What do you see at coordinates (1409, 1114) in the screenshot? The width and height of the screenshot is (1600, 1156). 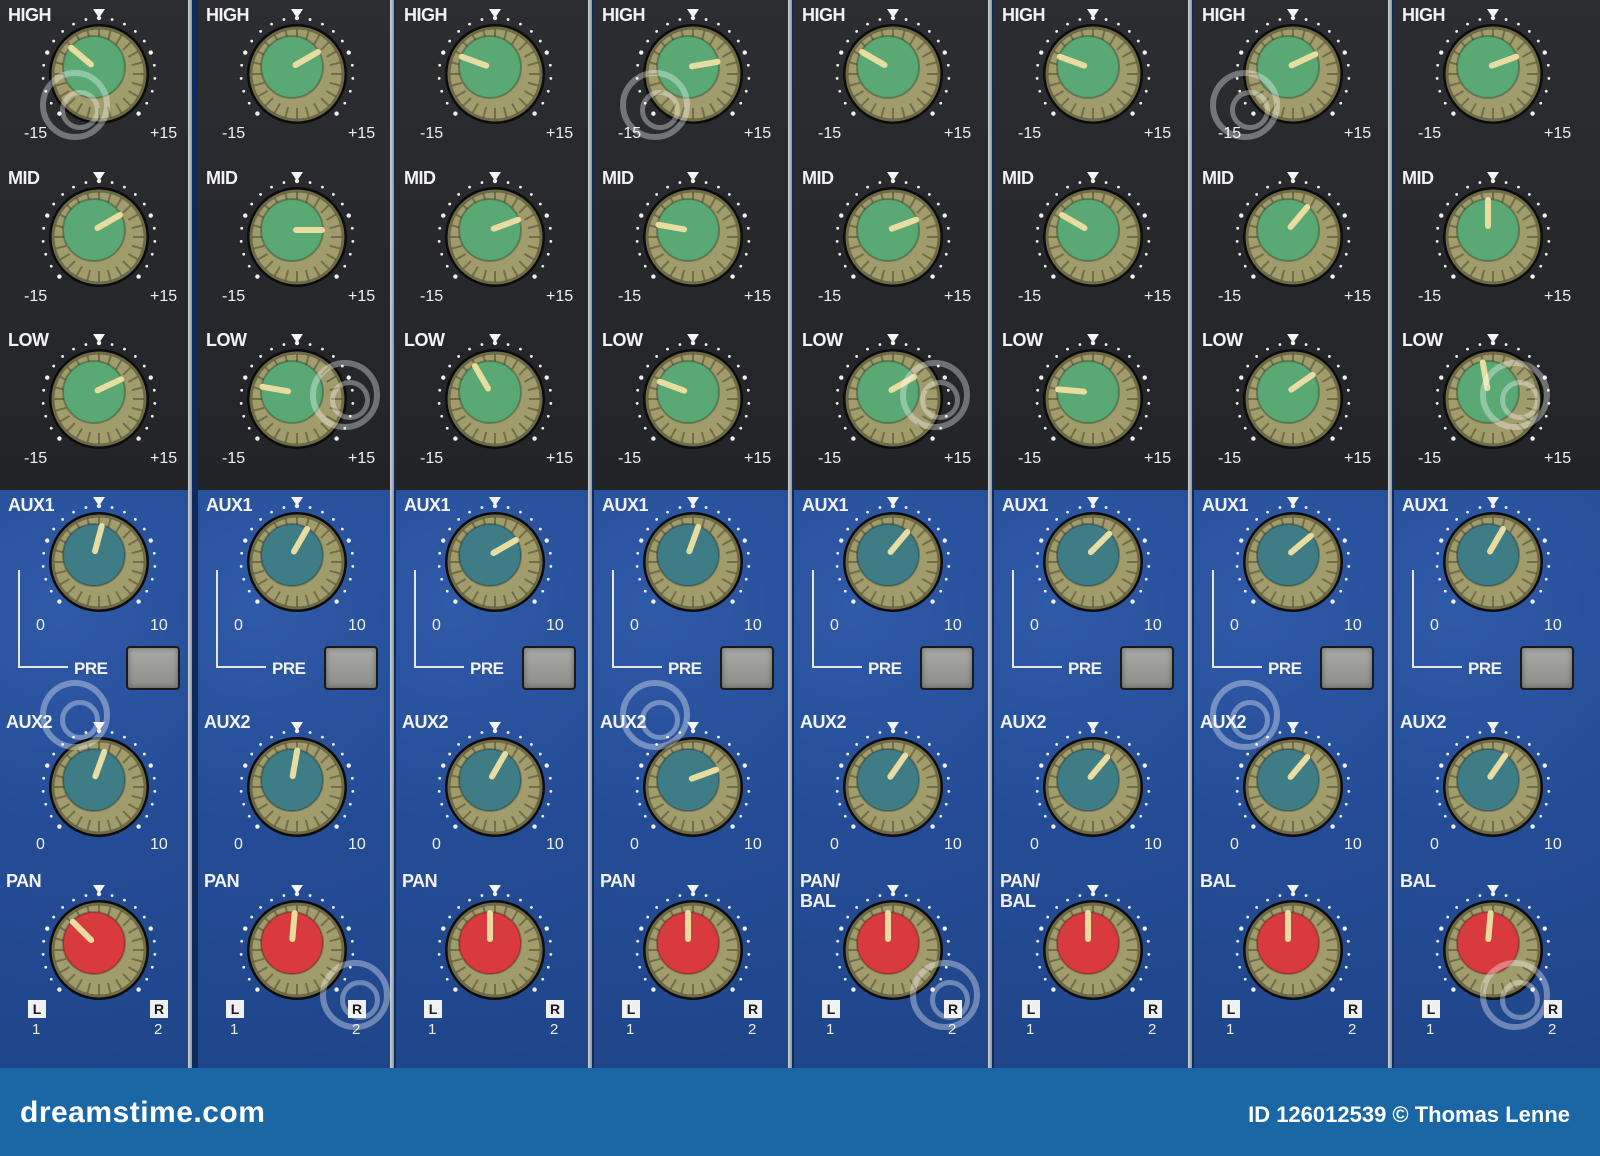 I see `footer-credit: ID 126012539 © Thomas Lenne` at bounding box center [1409, 1114].